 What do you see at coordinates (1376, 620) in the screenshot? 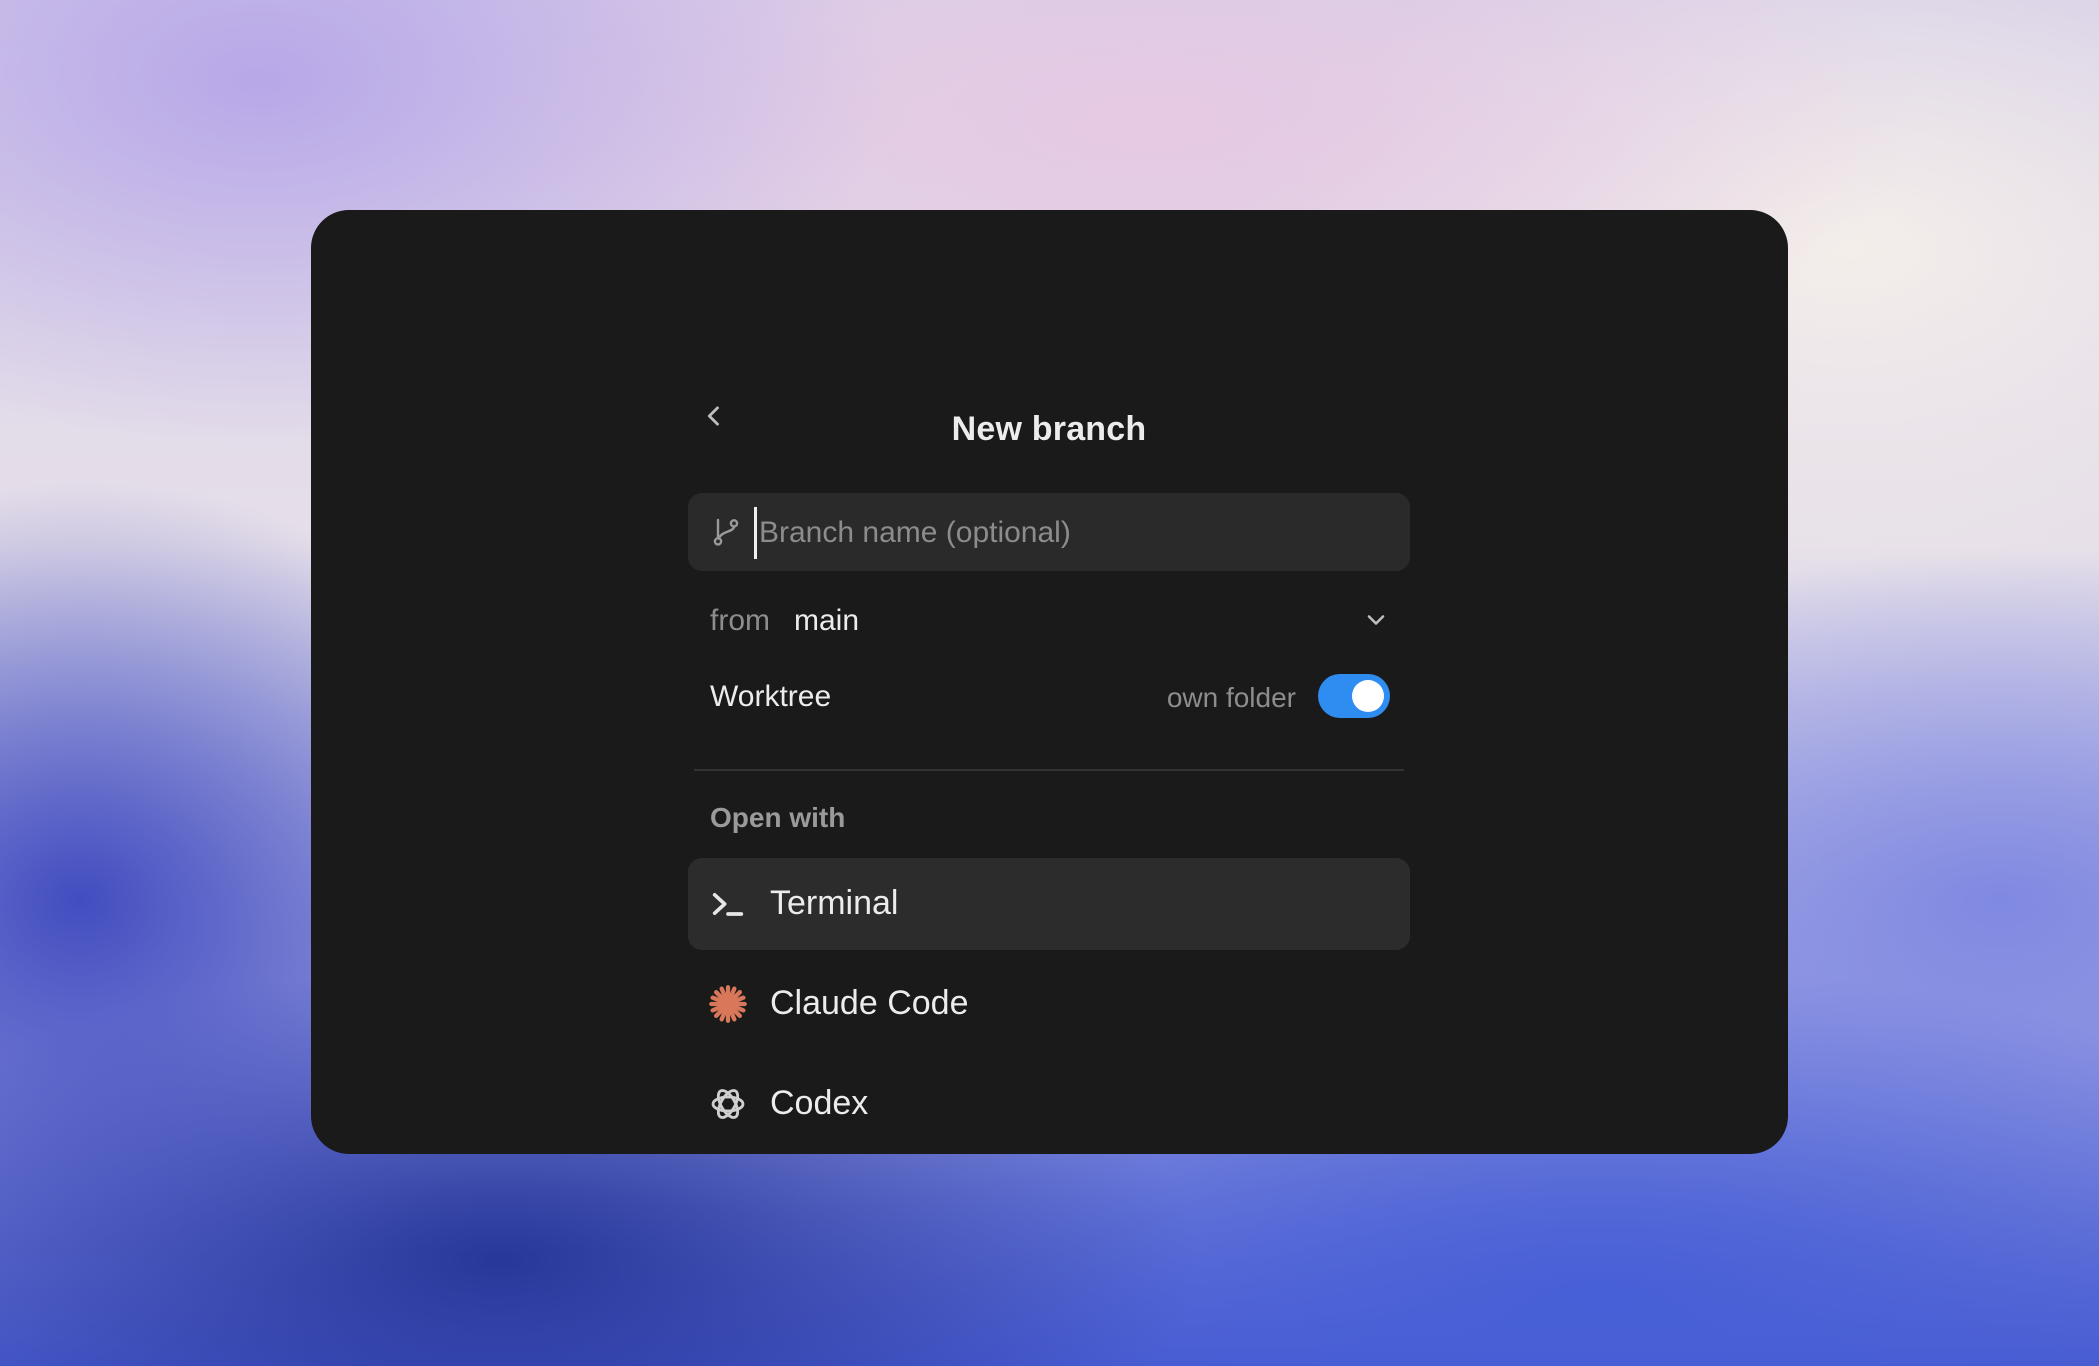
I see `chevron-down-icon` at bounding box center [1376, 620].